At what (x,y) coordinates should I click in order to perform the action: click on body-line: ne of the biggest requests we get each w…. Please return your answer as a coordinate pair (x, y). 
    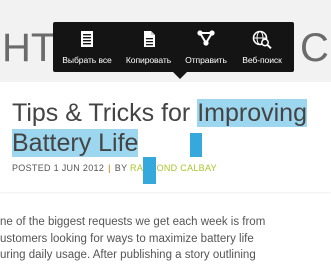
    Looking at the image, I should click on (133, 222).